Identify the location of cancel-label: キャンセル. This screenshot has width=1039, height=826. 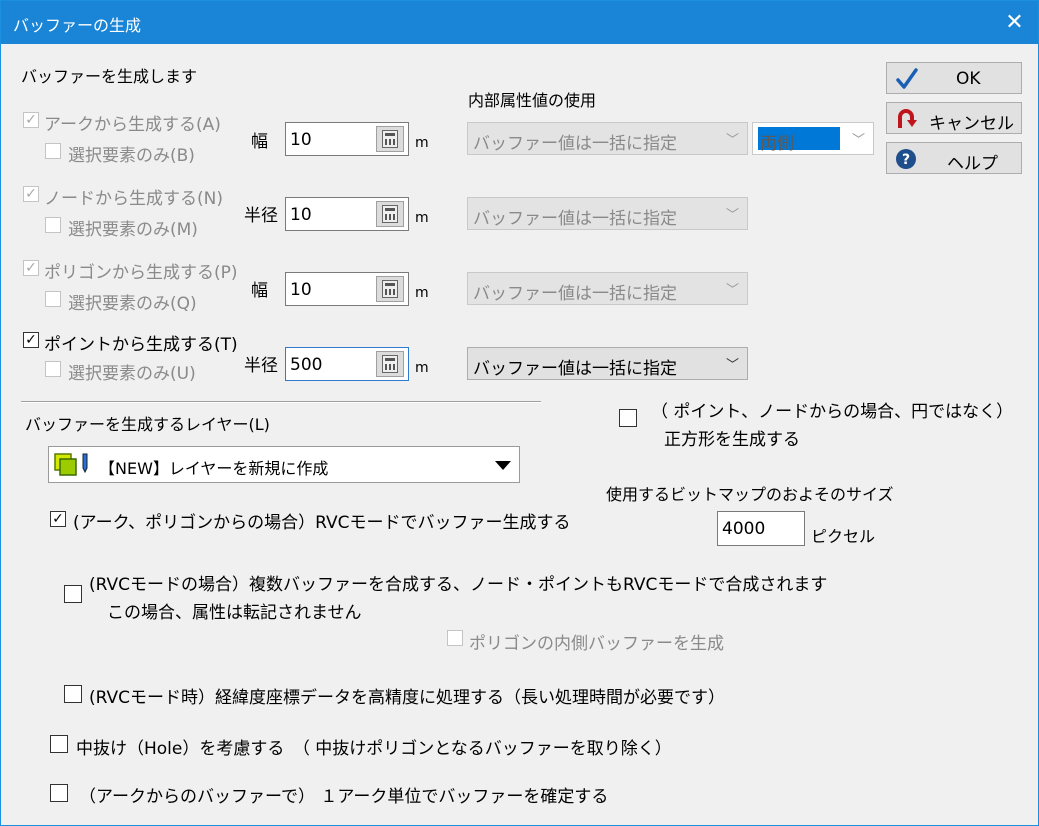
(971, 124).